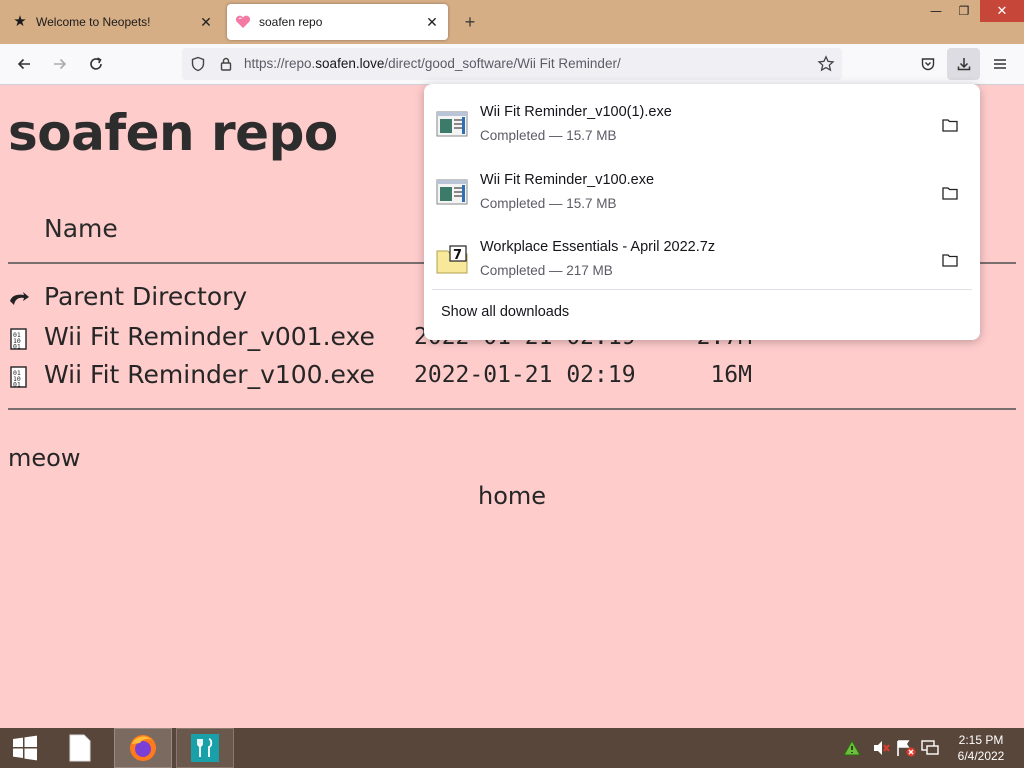  I want to click on tab-soafen-repo: soafen repo ✕, so click(337, 22).